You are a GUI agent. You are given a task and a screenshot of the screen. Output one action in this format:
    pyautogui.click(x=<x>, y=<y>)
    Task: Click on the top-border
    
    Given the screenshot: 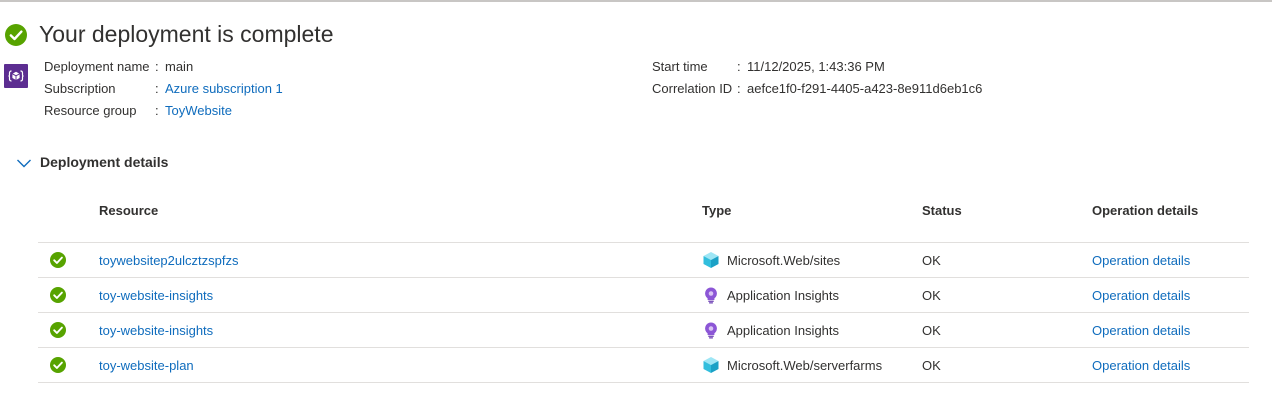 What is the action you would take?
    pyautogui.click(x=636, y=1)
    